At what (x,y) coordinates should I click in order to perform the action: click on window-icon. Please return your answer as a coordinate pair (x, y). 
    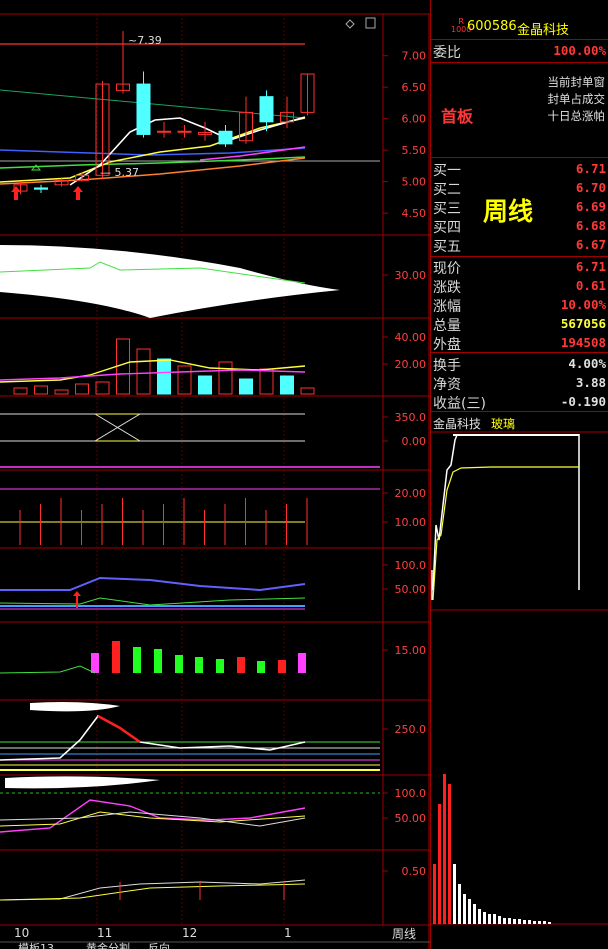
    Looking at the image, I should click on (370, 23).